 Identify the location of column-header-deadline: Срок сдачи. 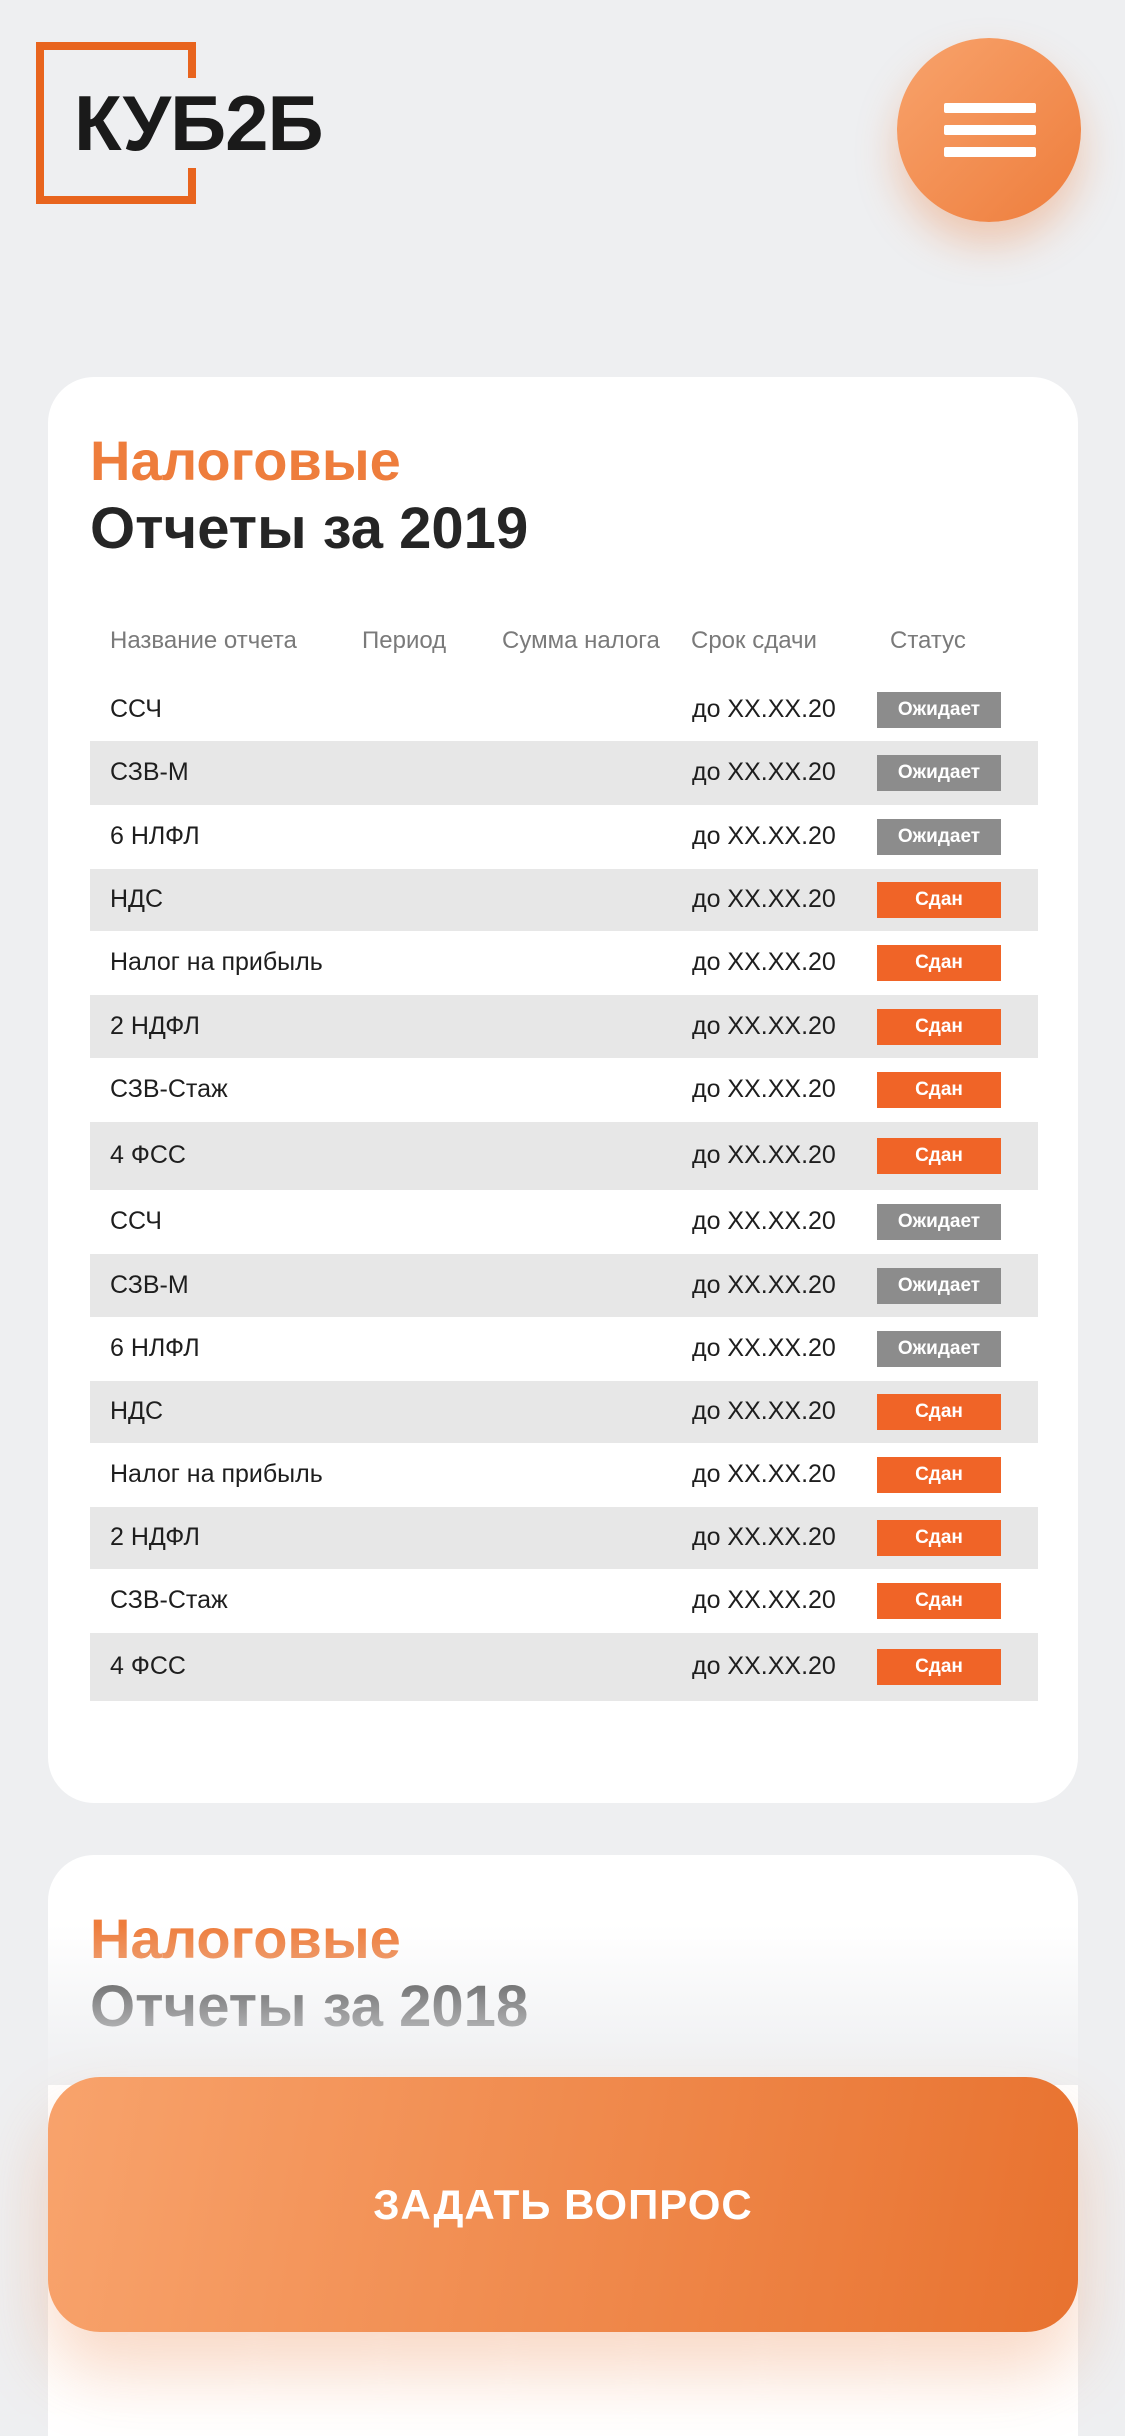
(754, 640).